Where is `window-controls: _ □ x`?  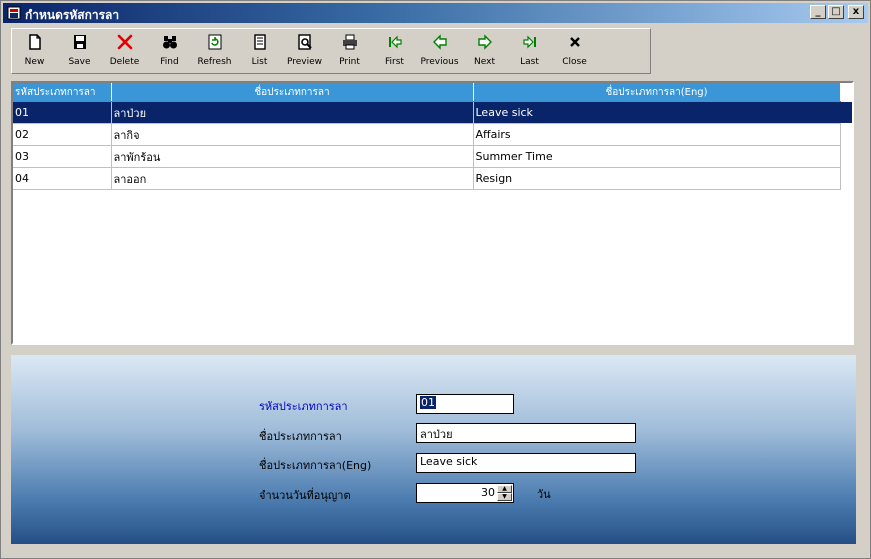
window-controls: _ □ x is located at coordinates (837, 12).